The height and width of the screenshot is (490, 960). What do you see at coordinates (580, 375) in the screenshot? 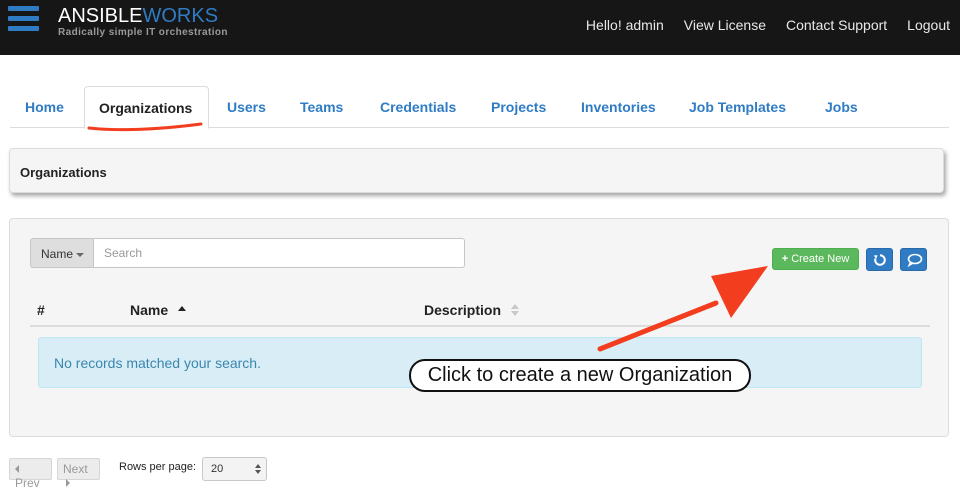
I see `annotation-callout: Click to create a new Organization` at bounding box center [580, 375].